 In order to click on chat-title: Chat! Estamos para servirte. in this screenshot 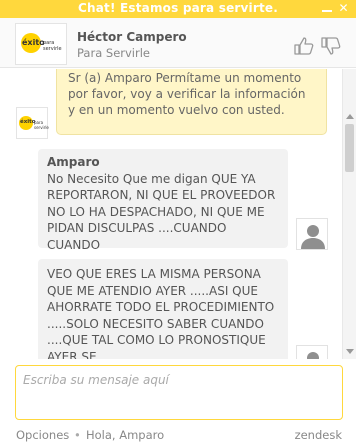, I will do `click(178, 8)`.